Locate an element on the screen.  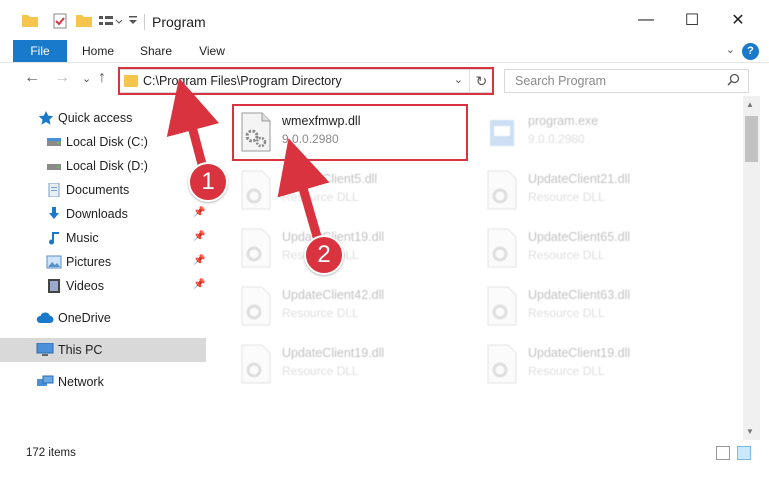
sidebar-item-videos: Videos 📌 is located at coordinates (103, 286).